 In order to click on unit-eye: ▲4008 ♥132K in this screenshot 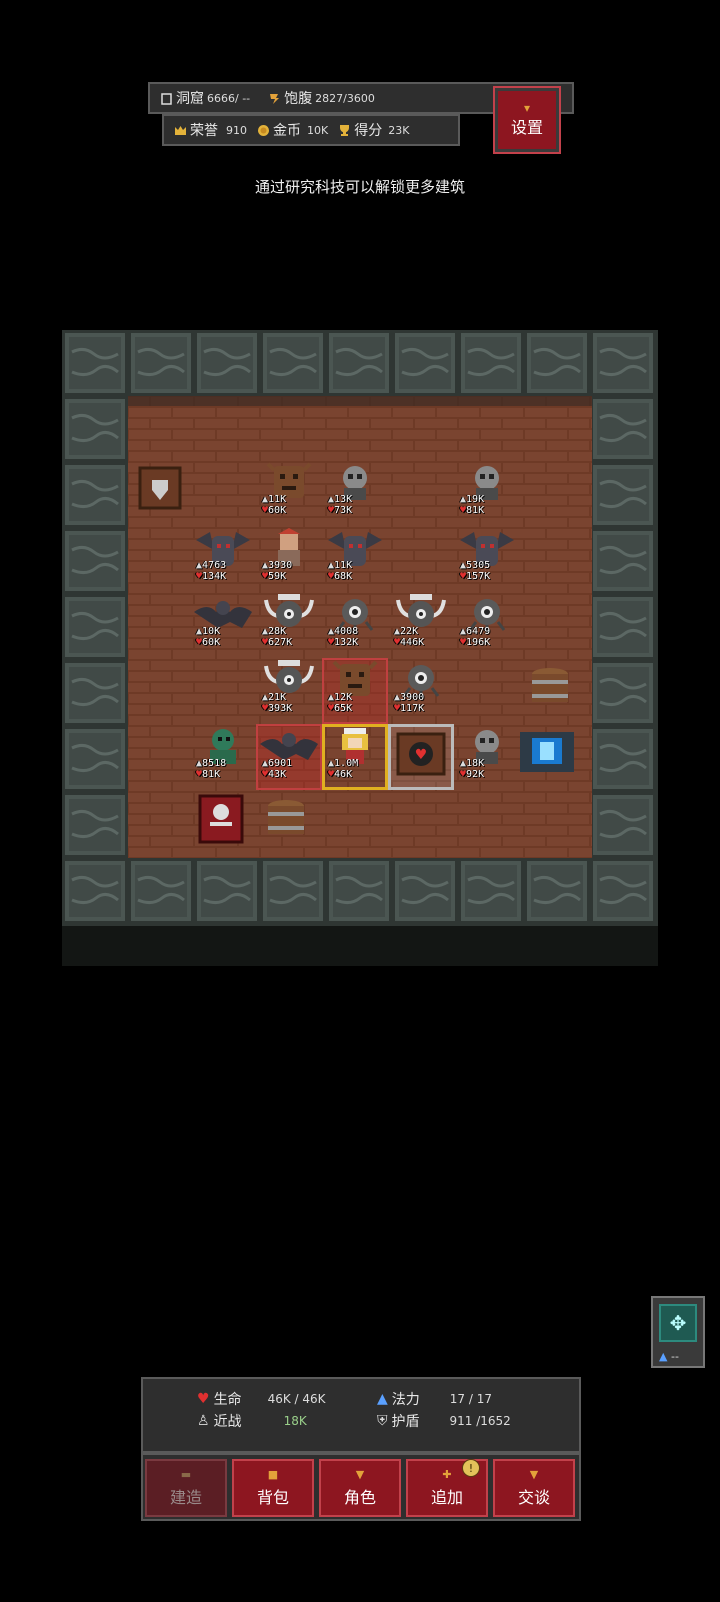, I will do `click(355, 625)`.